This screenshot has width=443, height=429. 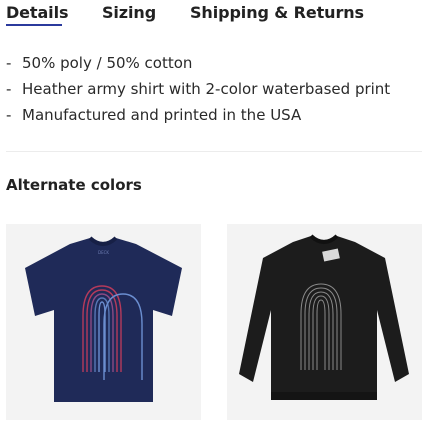 What do you see at coordinates (198, 63) in the screenshot?
I see `list-item: -50% poly / 50% cotton` at bounding box center [198, 63].